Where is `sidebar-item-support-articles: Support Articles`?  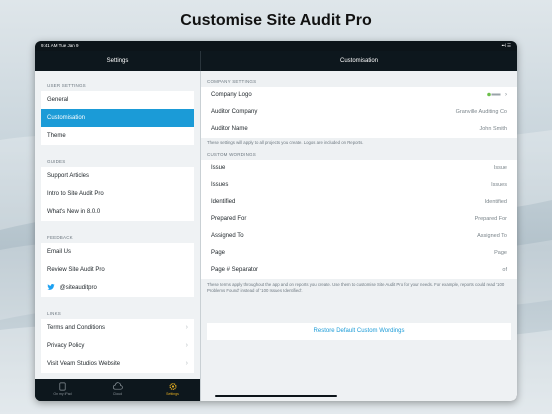
sidebar-item-support-articles: Support Articles is located at coordinates (117, 176).